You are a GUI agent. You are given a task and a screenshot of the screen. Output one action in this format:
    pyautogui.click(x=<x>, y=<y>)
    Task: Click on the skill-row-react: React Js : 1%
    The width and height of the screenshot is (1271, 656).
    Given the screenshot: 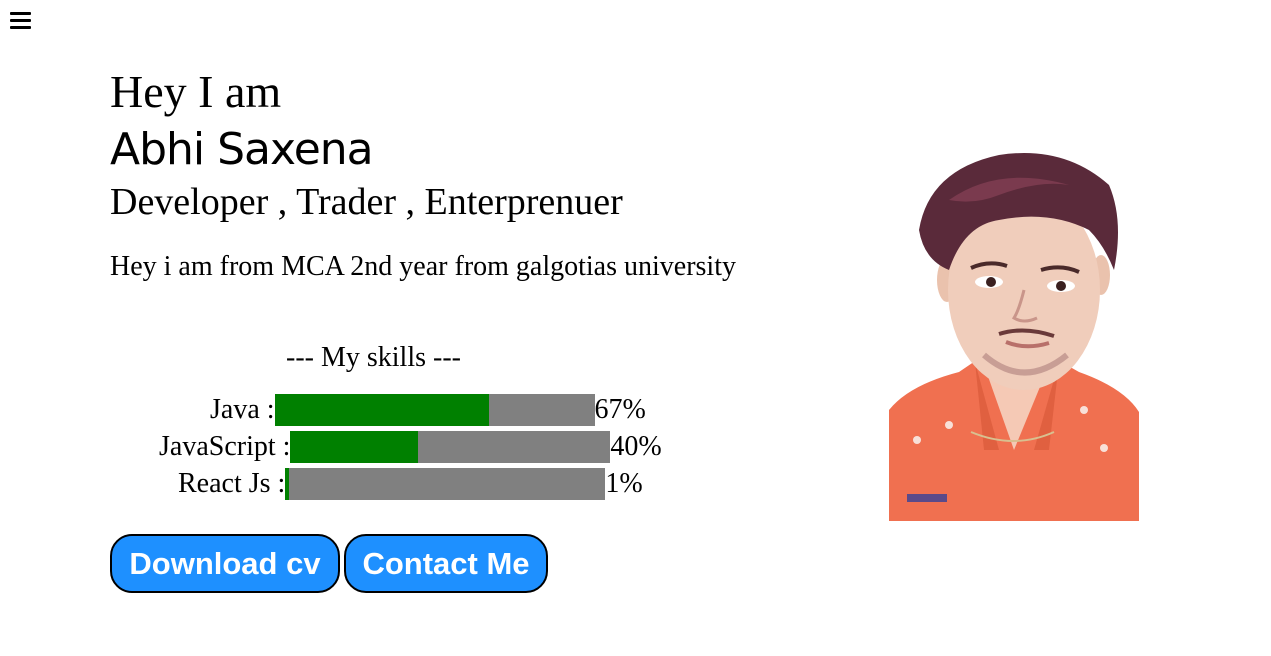 What is the action you would take?
    pyautogui.click(x=410, y=484)
    